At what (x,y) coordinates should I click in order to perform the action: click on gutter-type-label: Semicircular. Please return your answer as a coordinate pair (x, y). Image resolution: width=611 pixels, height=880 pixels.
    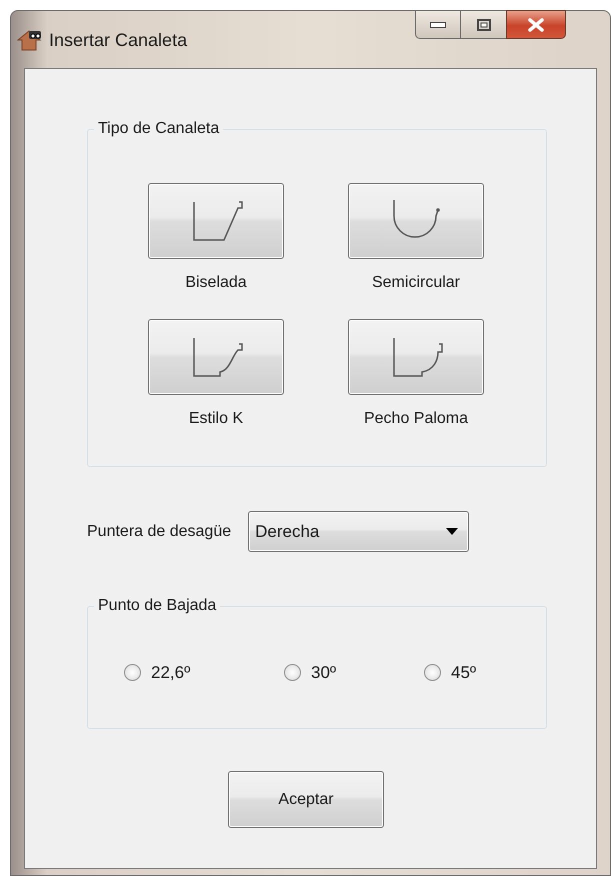
    Looking at the image, I should click on (416, 283).